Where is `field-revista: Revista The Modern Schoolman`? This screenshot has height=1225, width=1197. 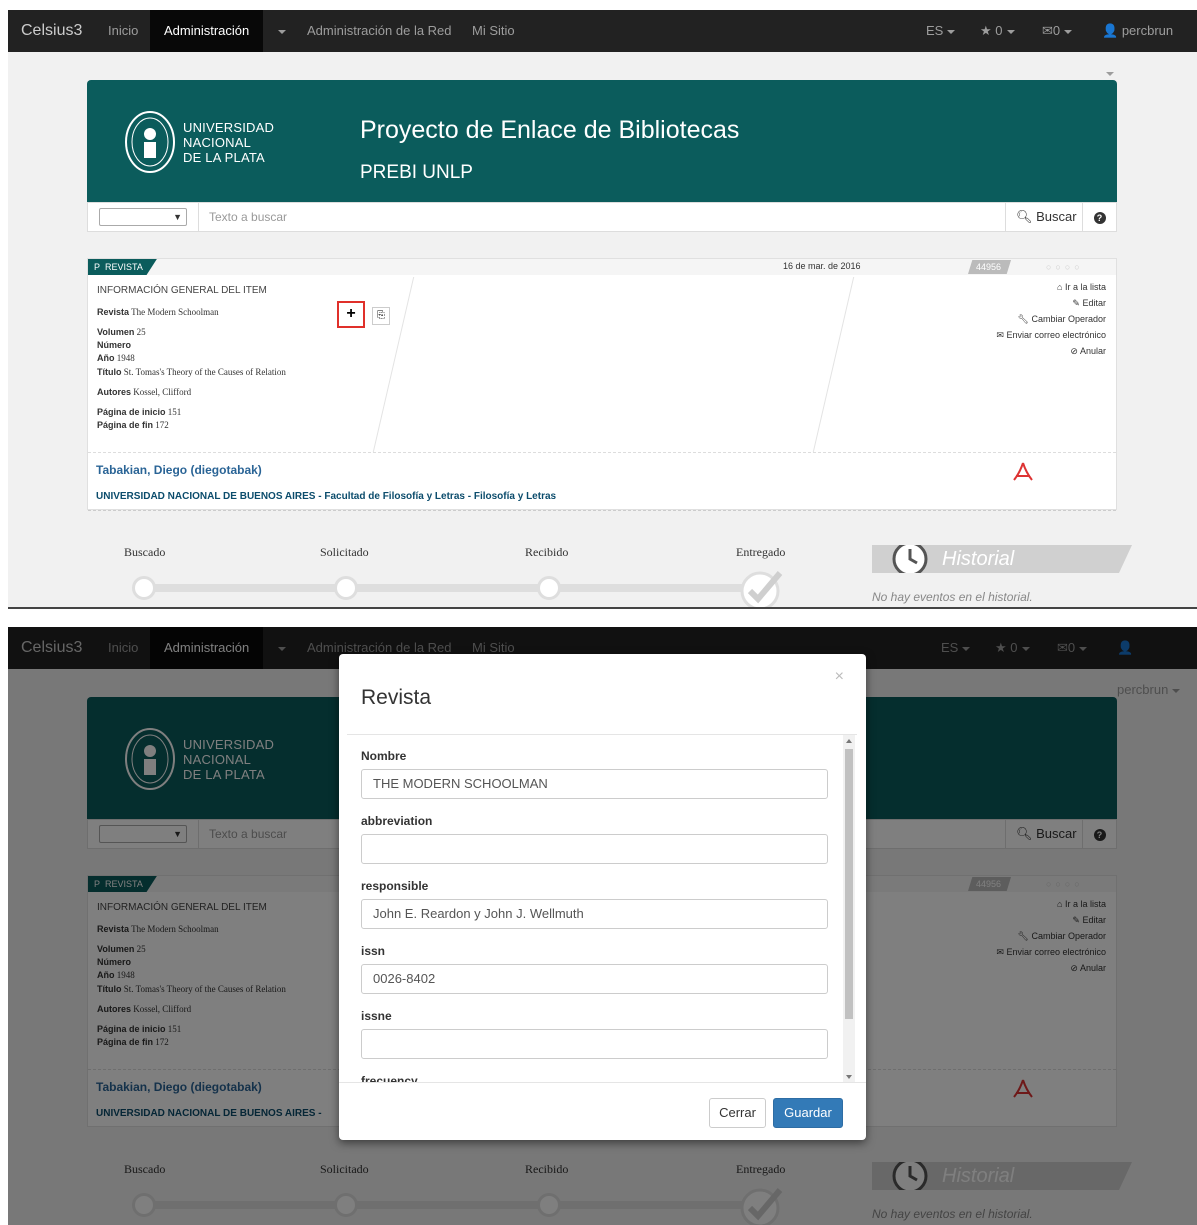
field-revista: Revista The Modern Schoolman is located at coordinates (158, 312).